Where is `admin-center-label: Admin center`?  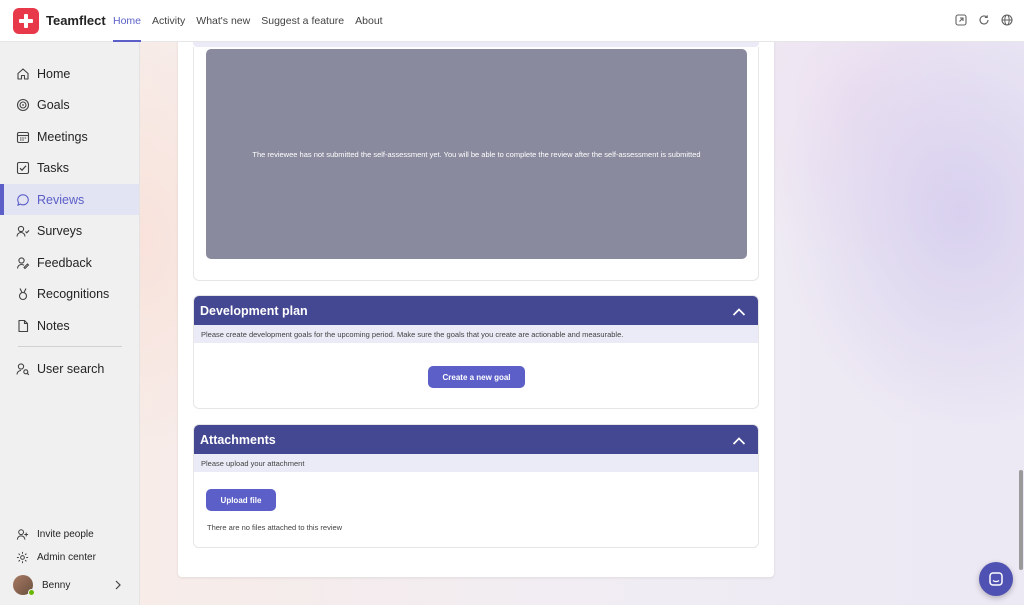
admin-center-label: Admin center is located at coordinates (66, 557).